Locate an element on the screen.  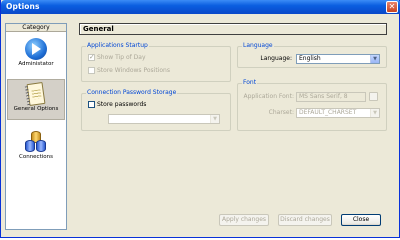
language-group: Language Language: English ▼ is located at coordinates (312, 55).